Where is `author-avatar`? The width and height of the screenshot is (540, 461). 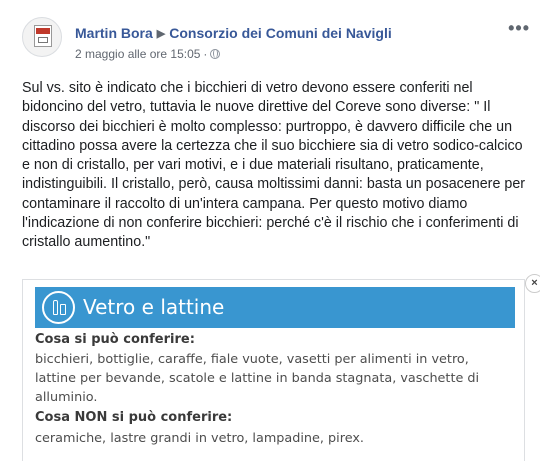
author-avatar is located at coordinates (42, 37).